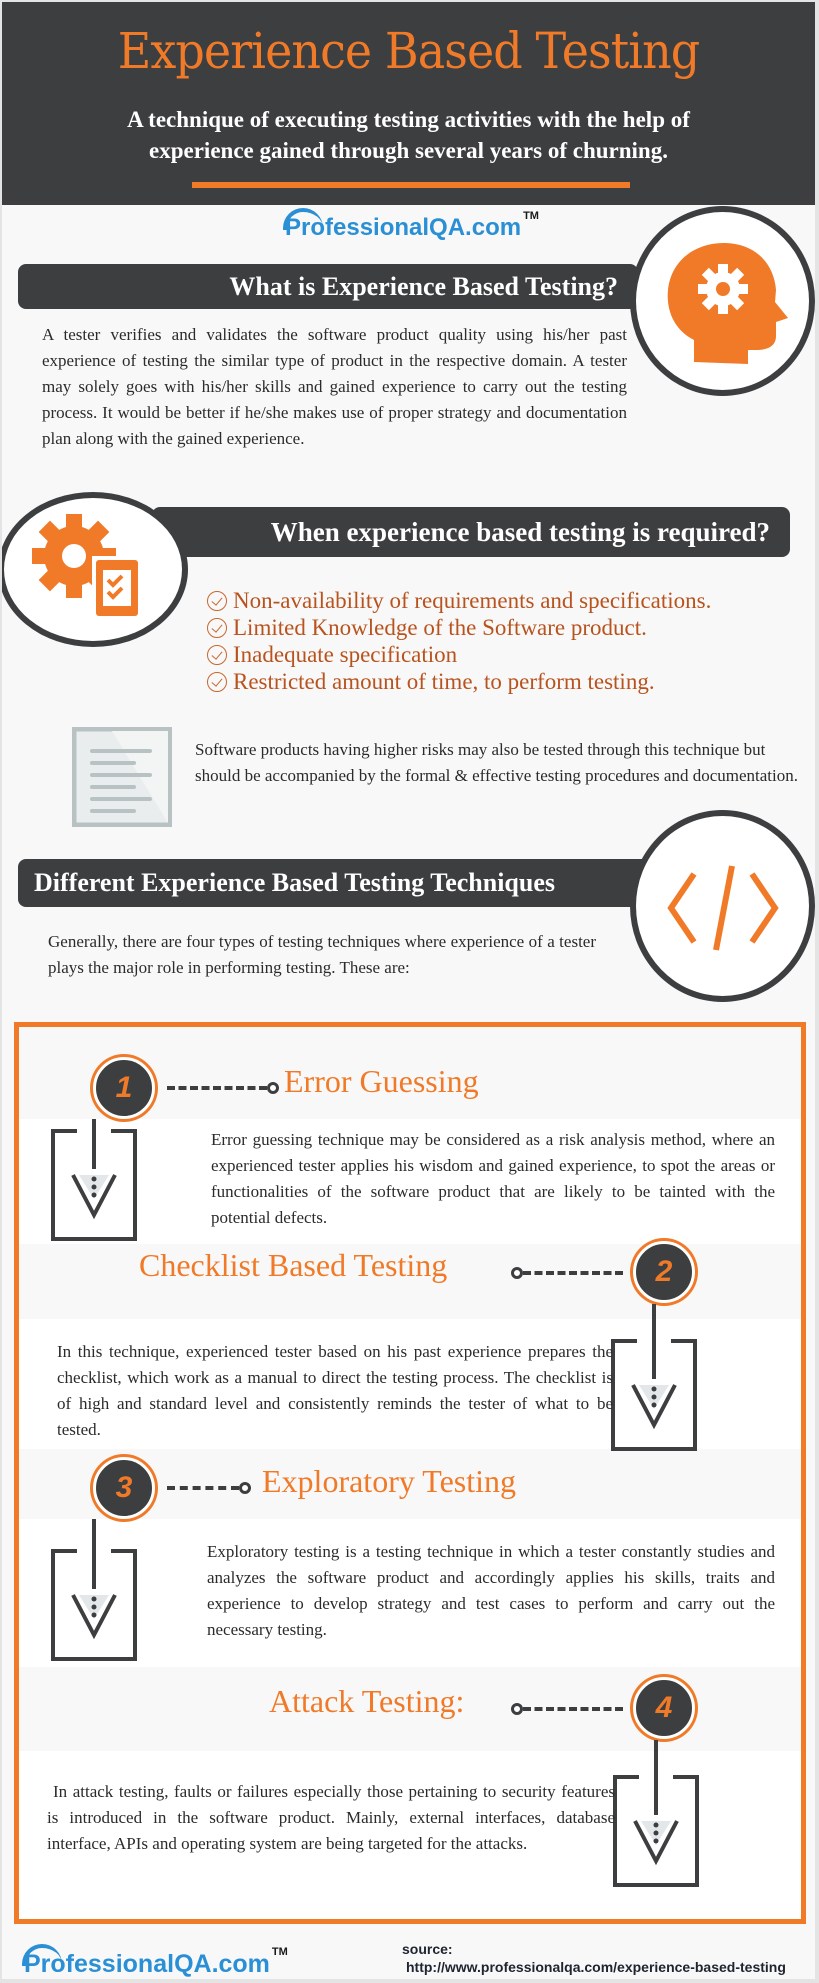  What do you see at coordinates (664, 1708) in the screenshot?
I see `technique-number-badge: 4` at bounding box center [664, 1708].